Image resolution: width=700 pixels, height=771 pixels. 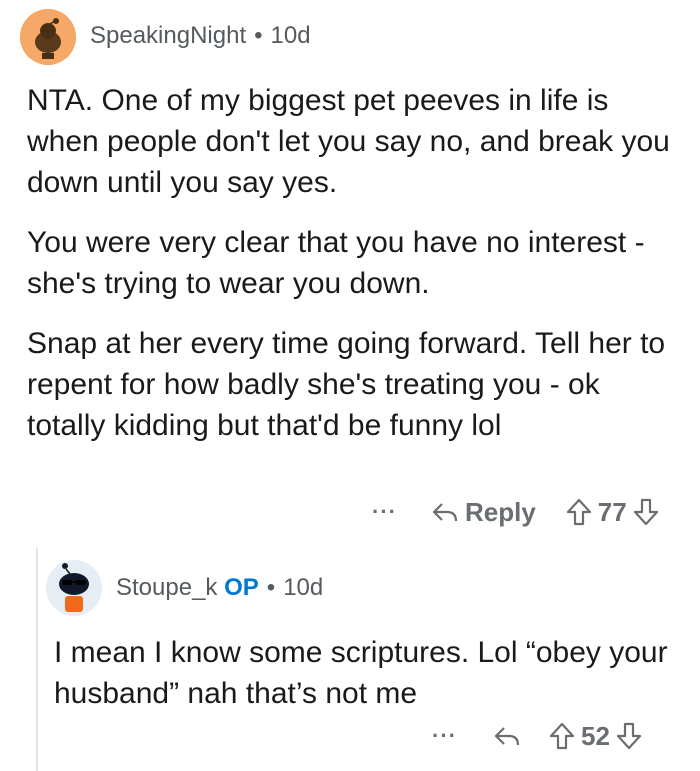 What do you see at coordinates (219, 588) in the screenshot?
I see `comment-meta: Stoupe_k OP • 10d` at bounding box center [219, 588].